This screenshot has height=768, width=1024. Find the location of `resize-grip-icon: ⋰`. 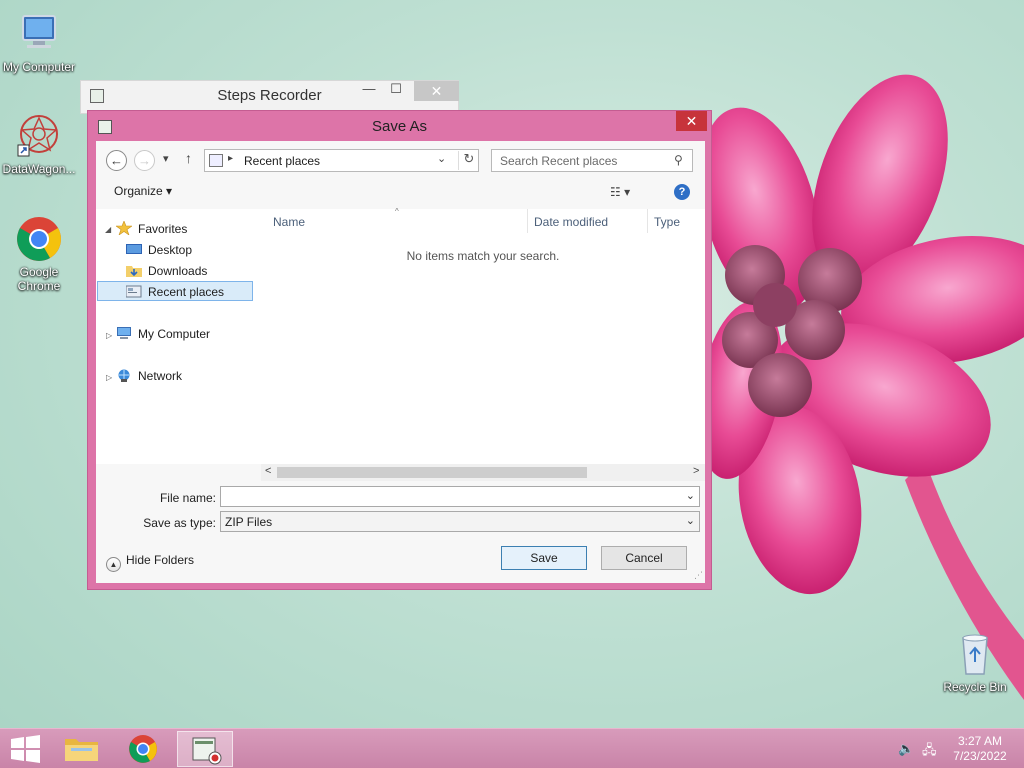

resize-grip-icon: ⋰ is located at coordinates (698, 575).